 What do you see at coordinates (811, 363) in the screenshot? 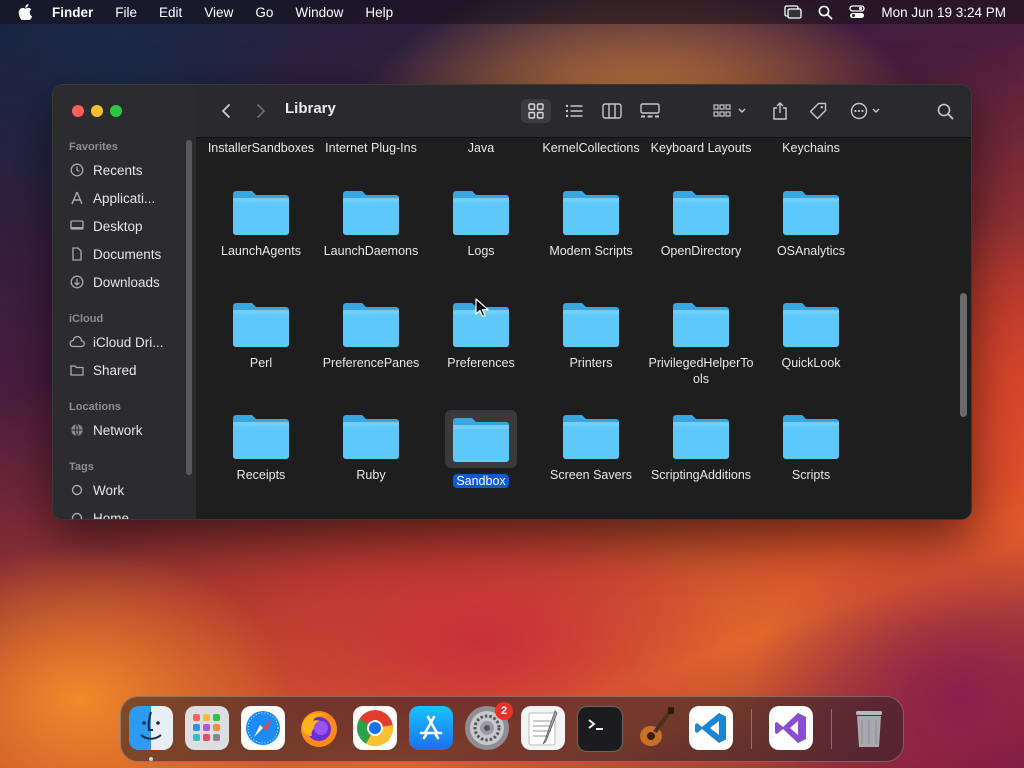
I see `folder-label: QuickLook` at bounding box center [811, 363].